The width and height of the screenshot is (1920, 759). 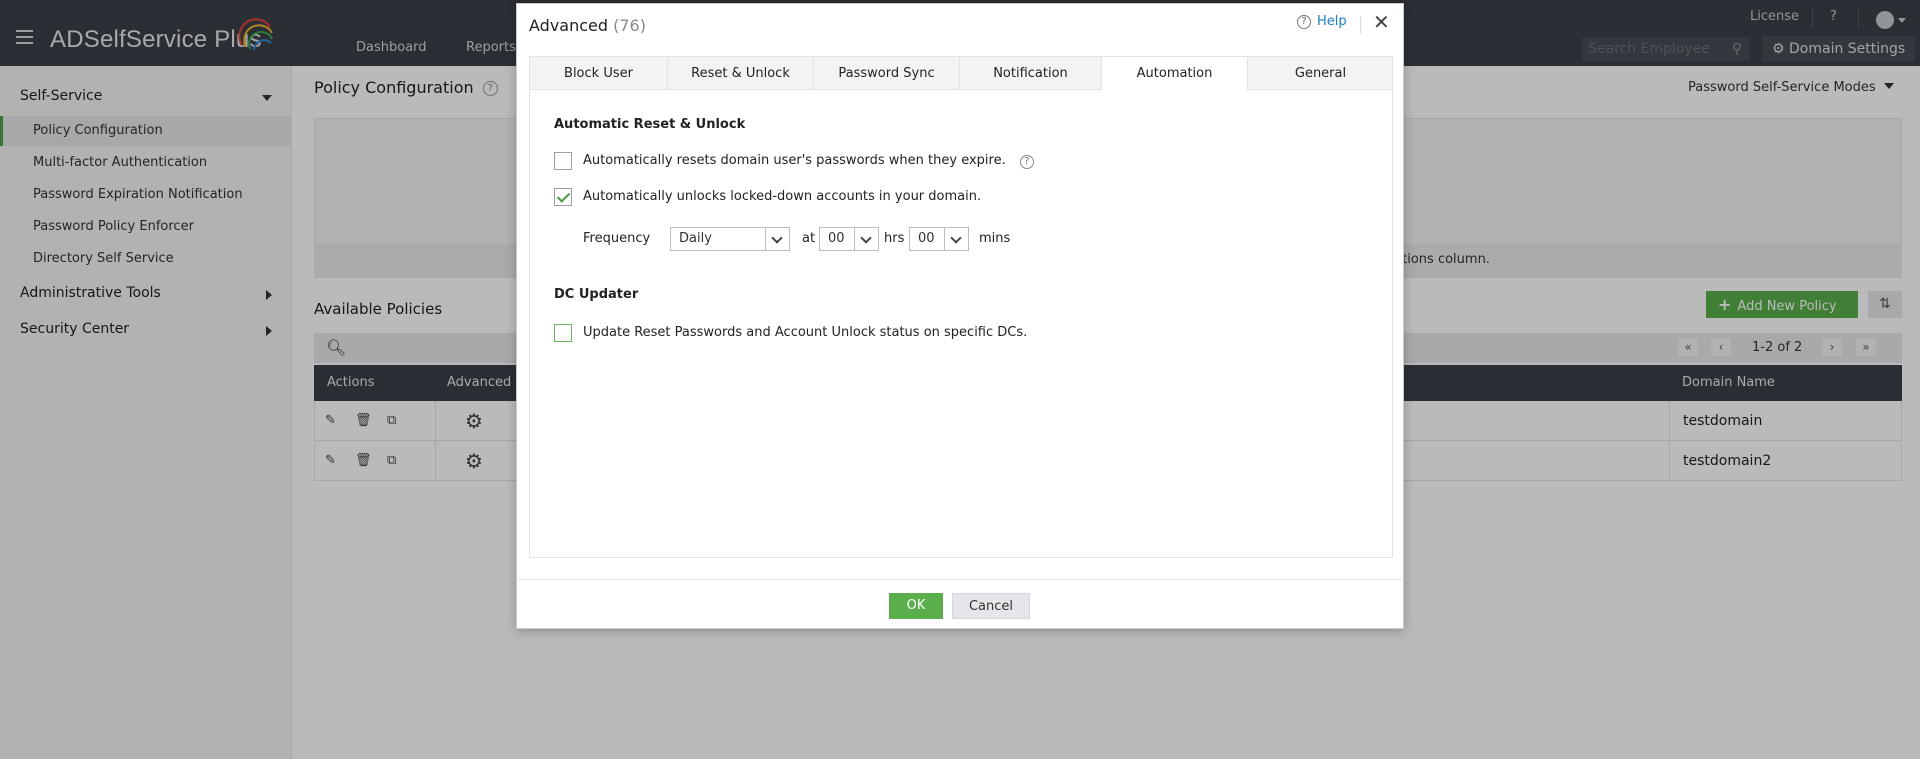 I want to click on tab-password-sync: Password Sync, so click(x=887, y=73).